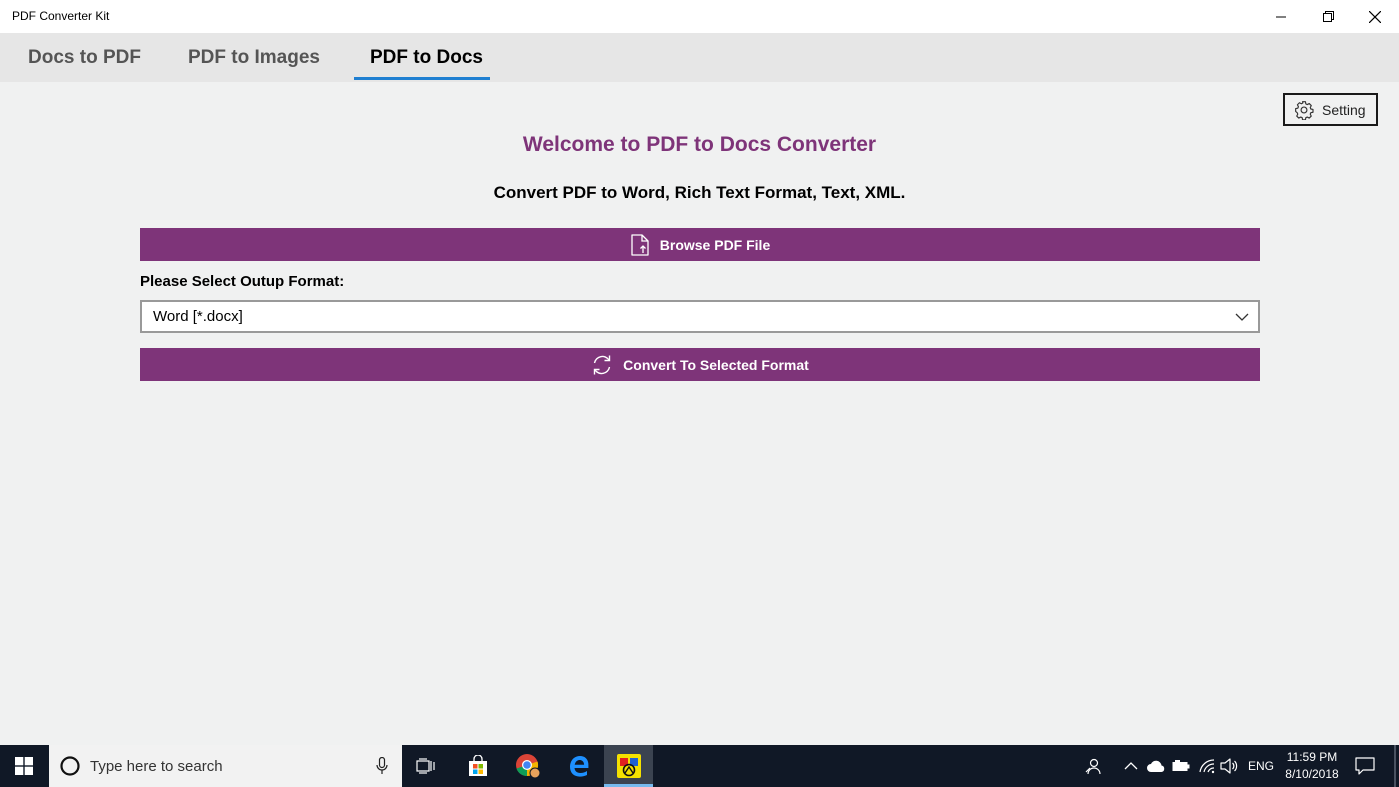 This screenshot has height=787, width=1399. I want to click on store-icon, so click(478, 765).